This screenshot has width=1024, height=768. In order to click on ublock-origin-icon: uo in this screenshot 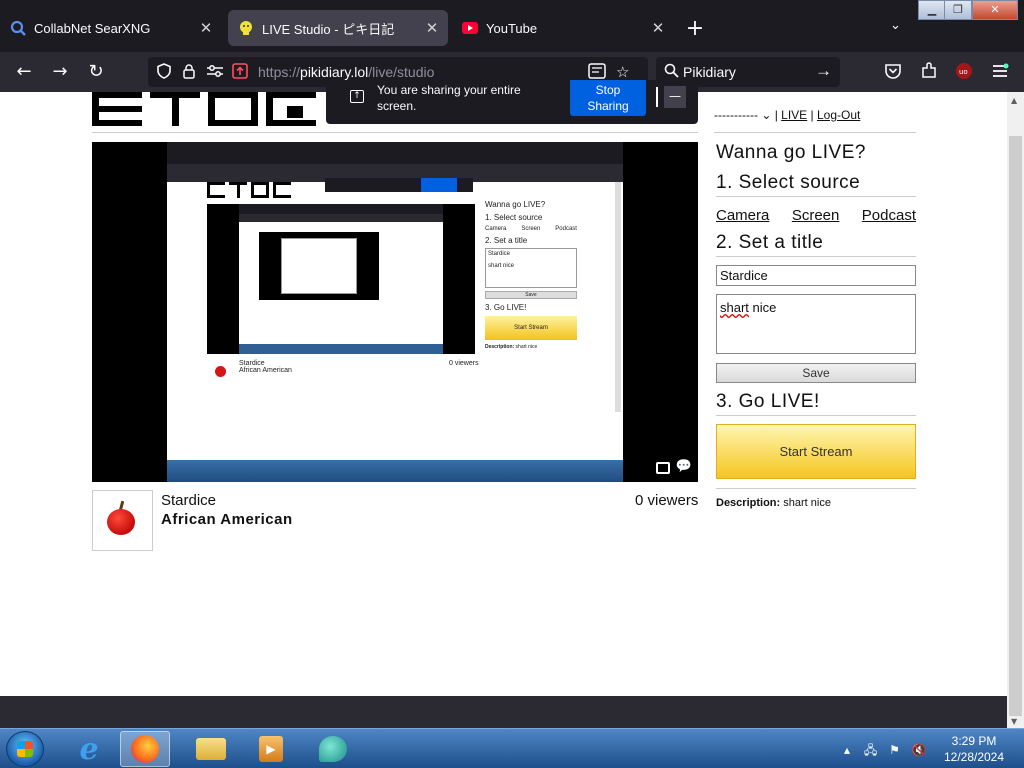, I will do `click(964, 73)`.